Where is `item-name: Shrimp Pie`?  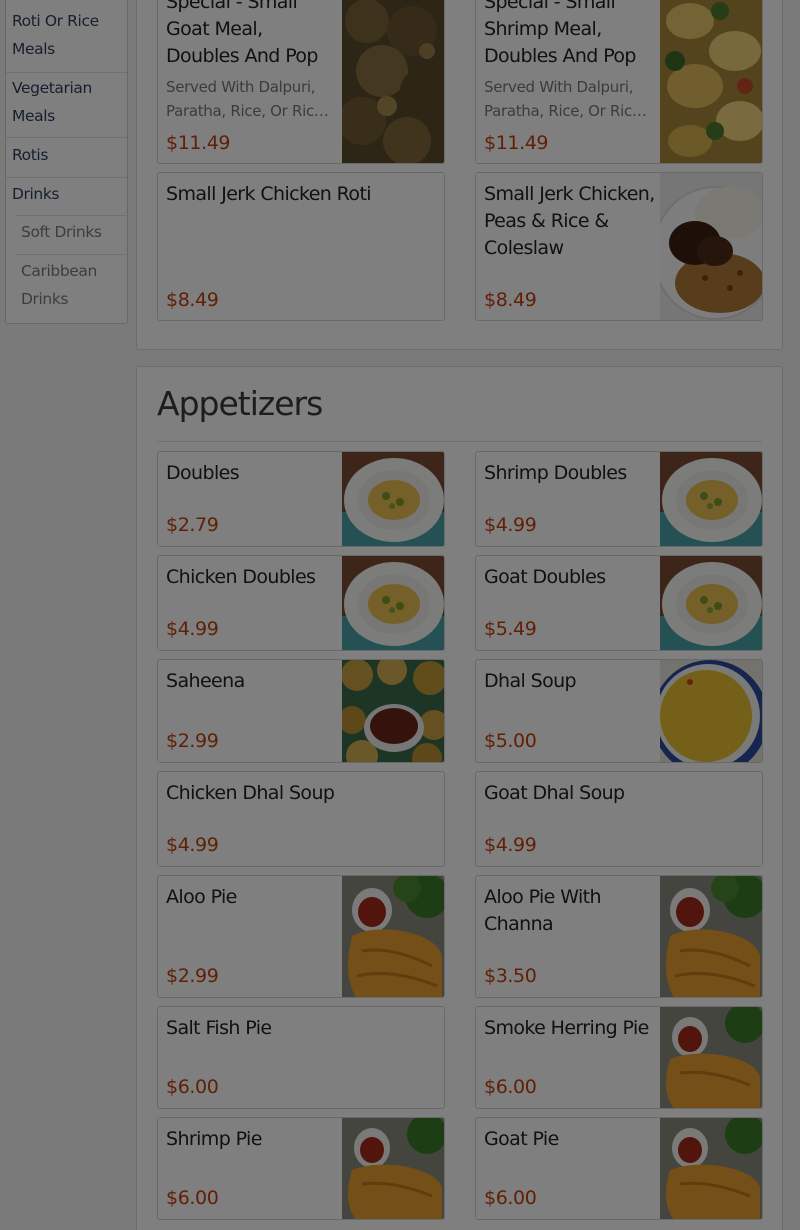 item-name: Shrimp Pie is located at coordinates (214, 1139).